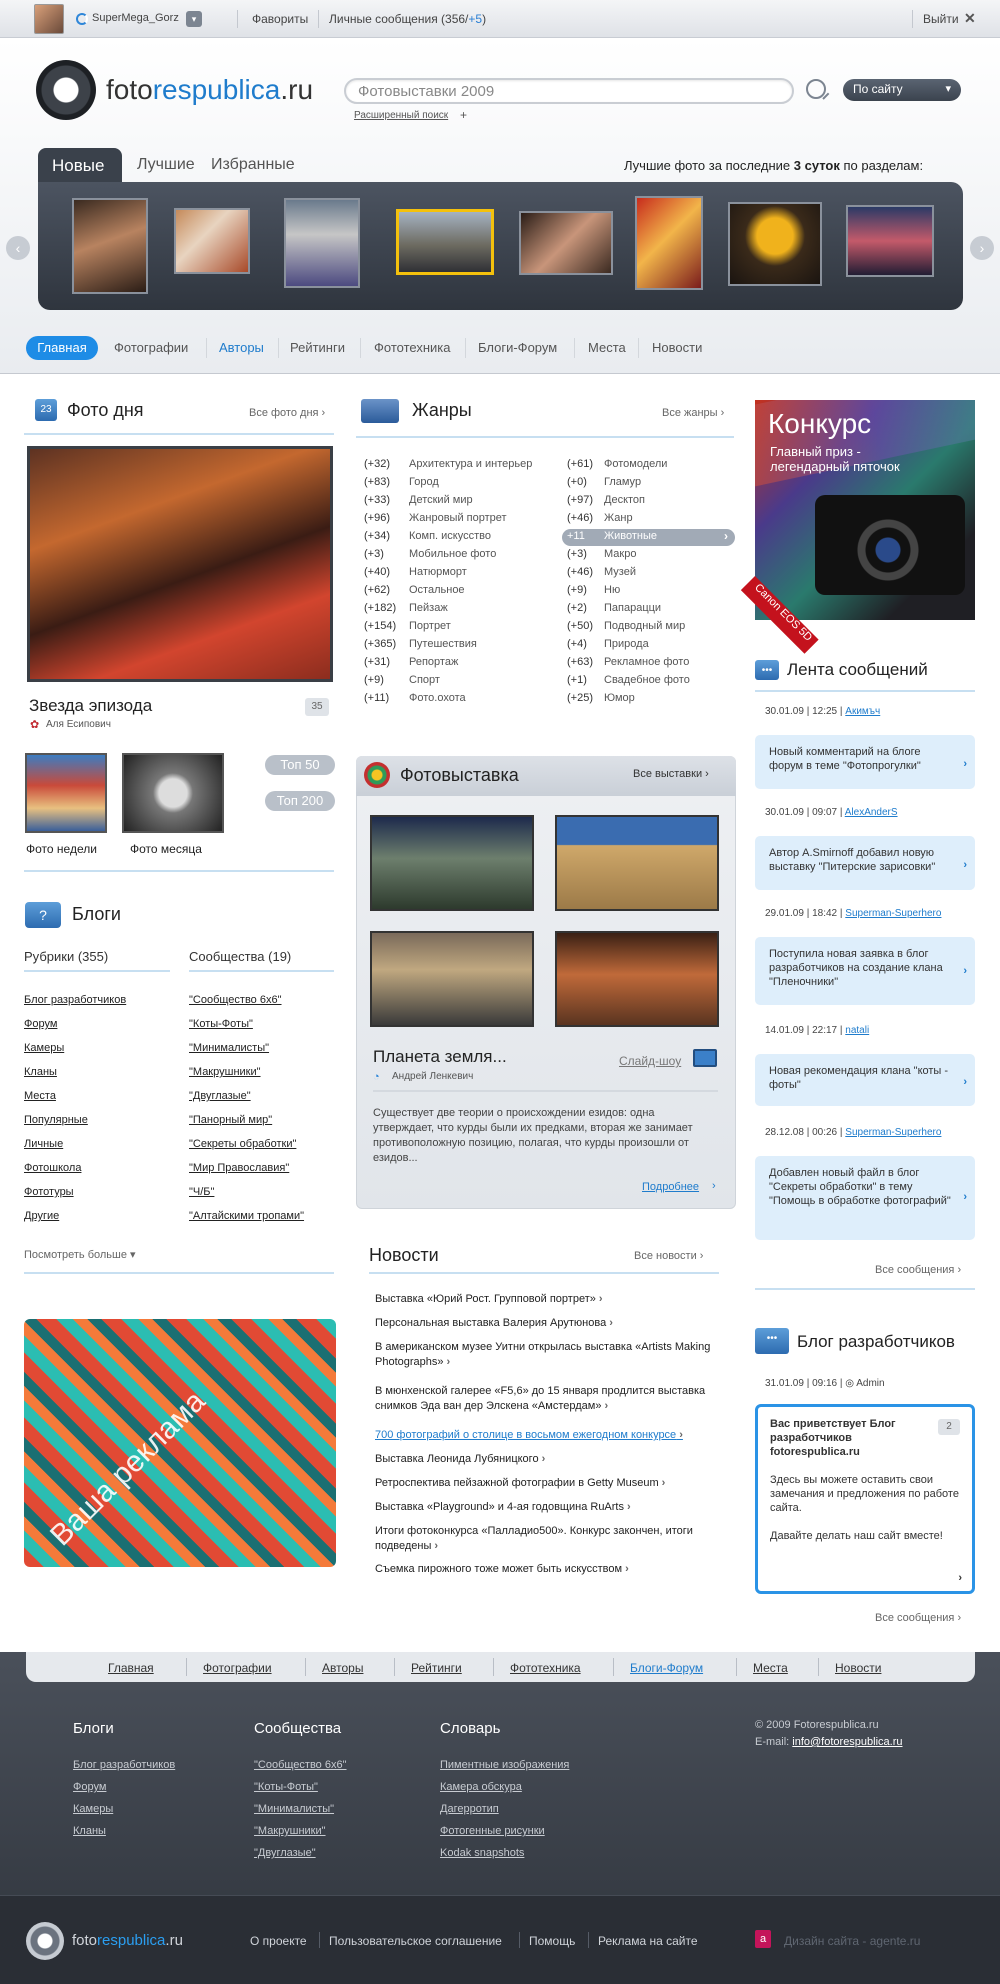 The height and width of the screenshot is (1984, 1000). I want to click on footer-link: "Минималисты", so click(294, 1809).